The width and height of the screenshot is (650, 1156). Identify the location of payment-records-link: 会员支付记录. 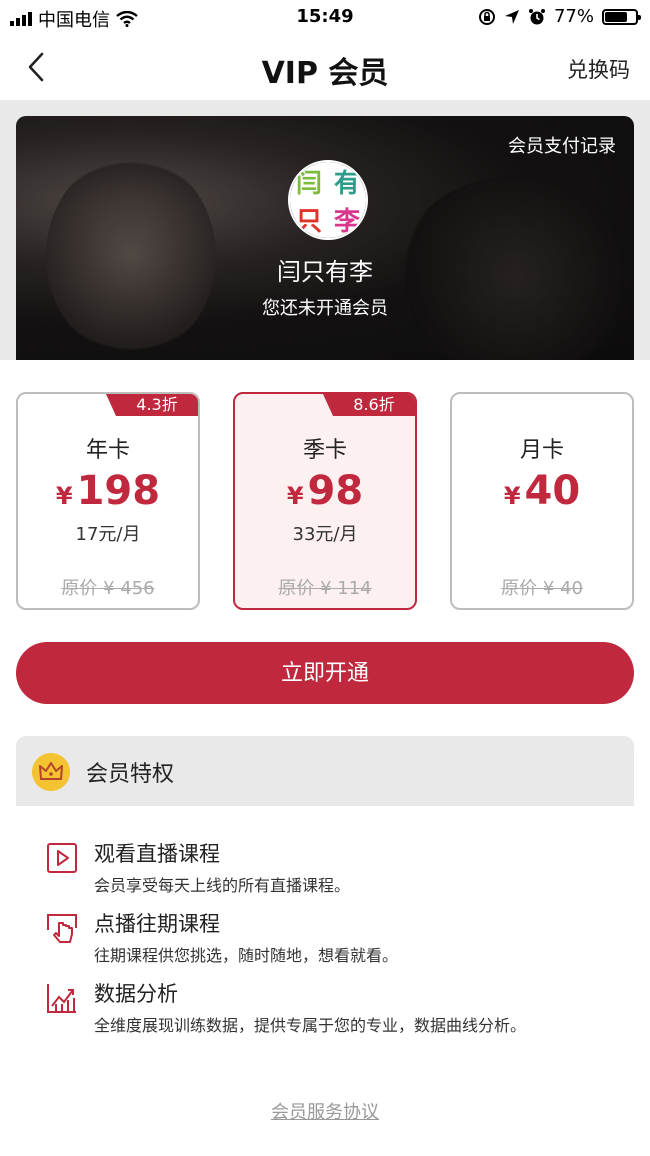
(562, 145).